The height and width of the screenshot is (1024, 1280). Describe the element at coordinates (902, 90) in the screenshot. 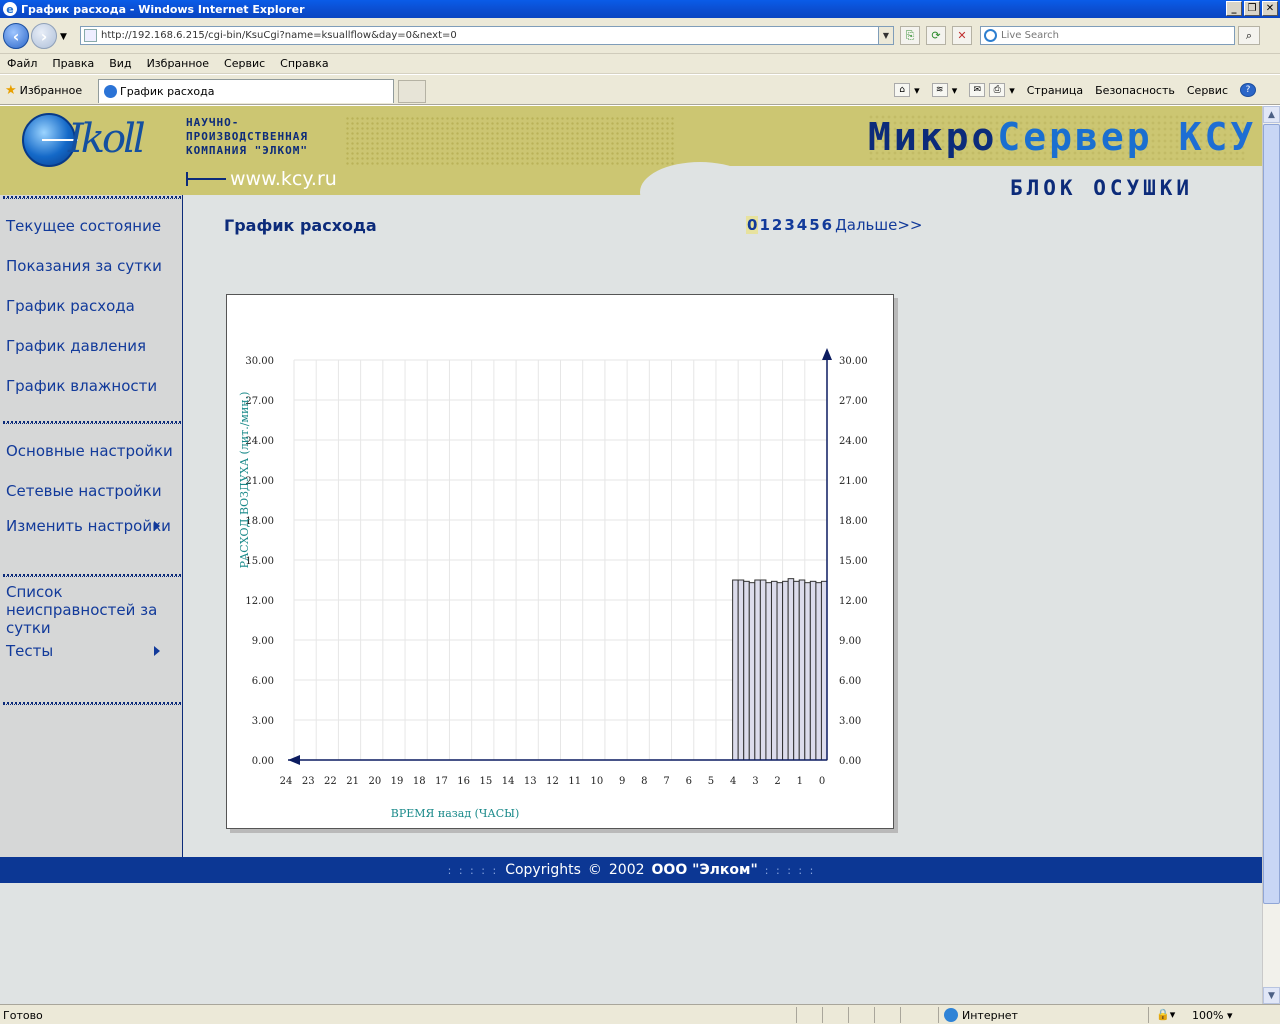

I see `home-icon: ⌂` at that location.